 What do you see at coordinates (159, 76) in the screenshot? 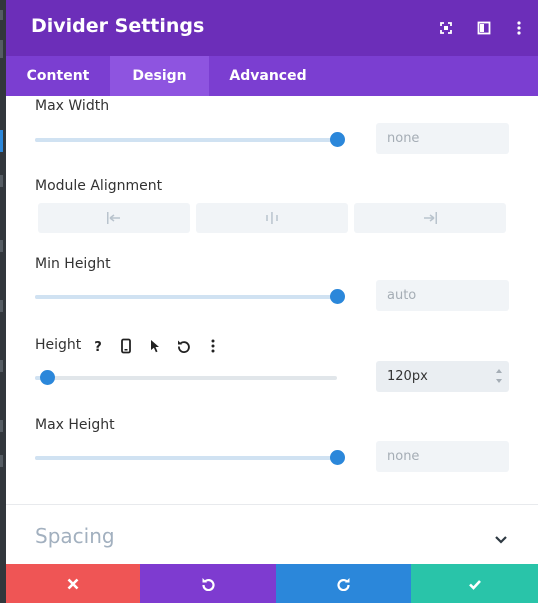
I see `tab-design: Design` at bounding box center [159, 76].